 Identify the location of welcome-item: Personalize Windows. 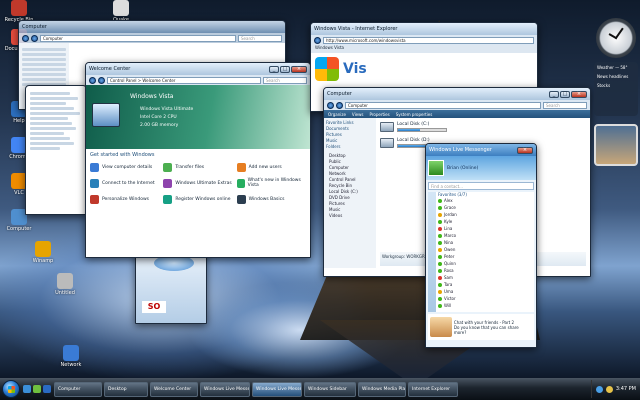
(124, 199).